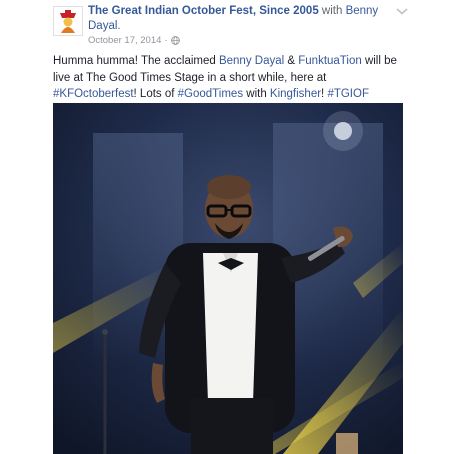  I want to click on message-text: ! Lots of, so click(155, 94).